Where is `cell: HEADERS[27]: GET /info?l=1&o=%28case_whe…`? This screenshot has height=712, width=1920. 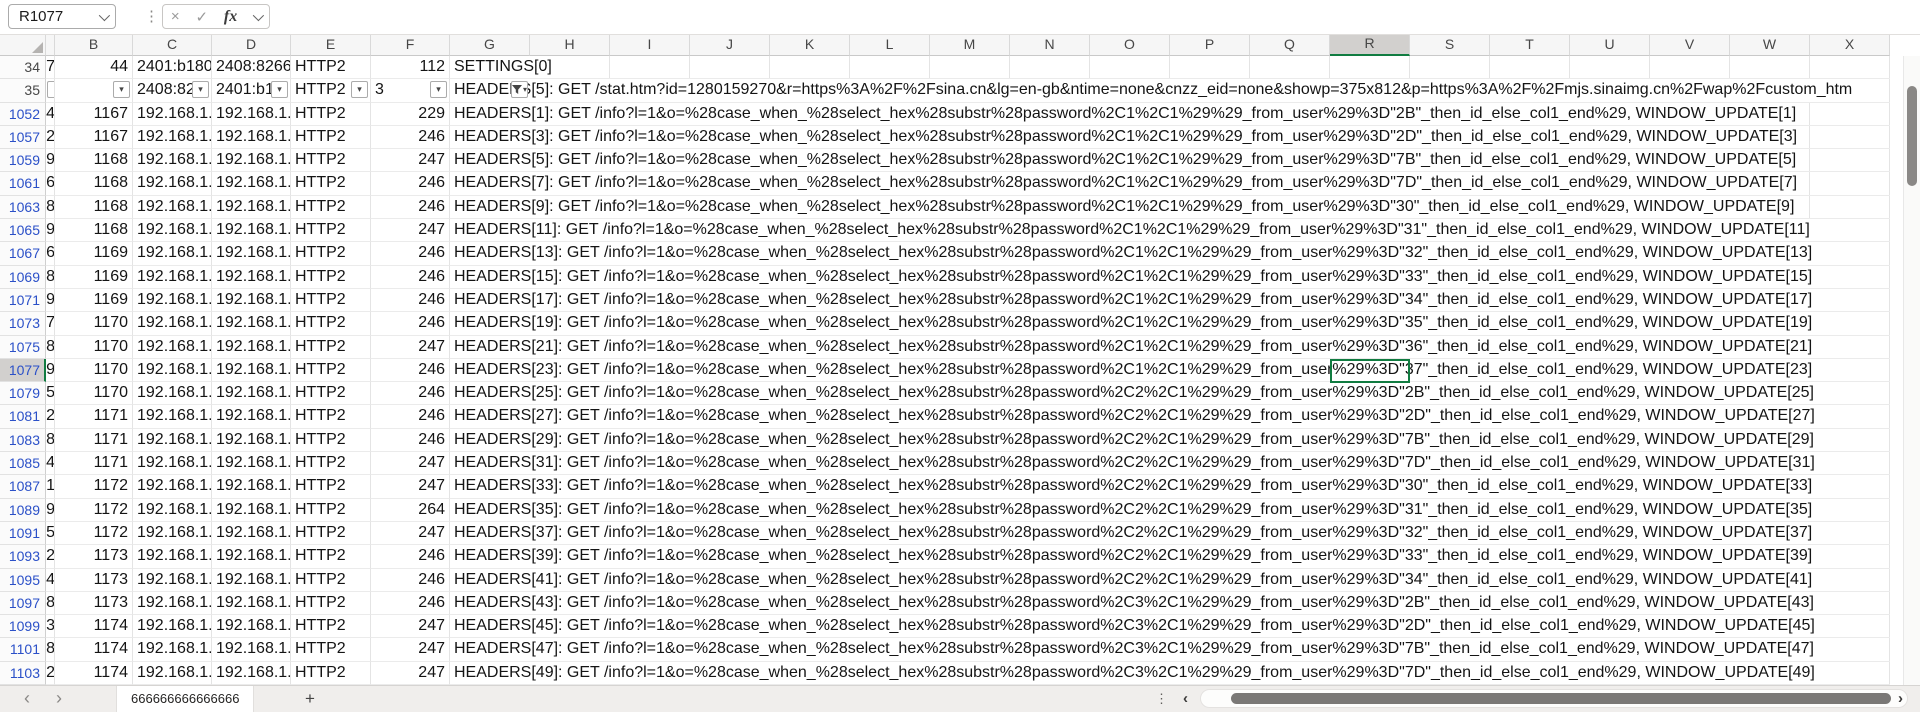
cell: HEADERS[27]: GET /info?l=1&o=%28case_whe… is located at coordinates (1170, 417).